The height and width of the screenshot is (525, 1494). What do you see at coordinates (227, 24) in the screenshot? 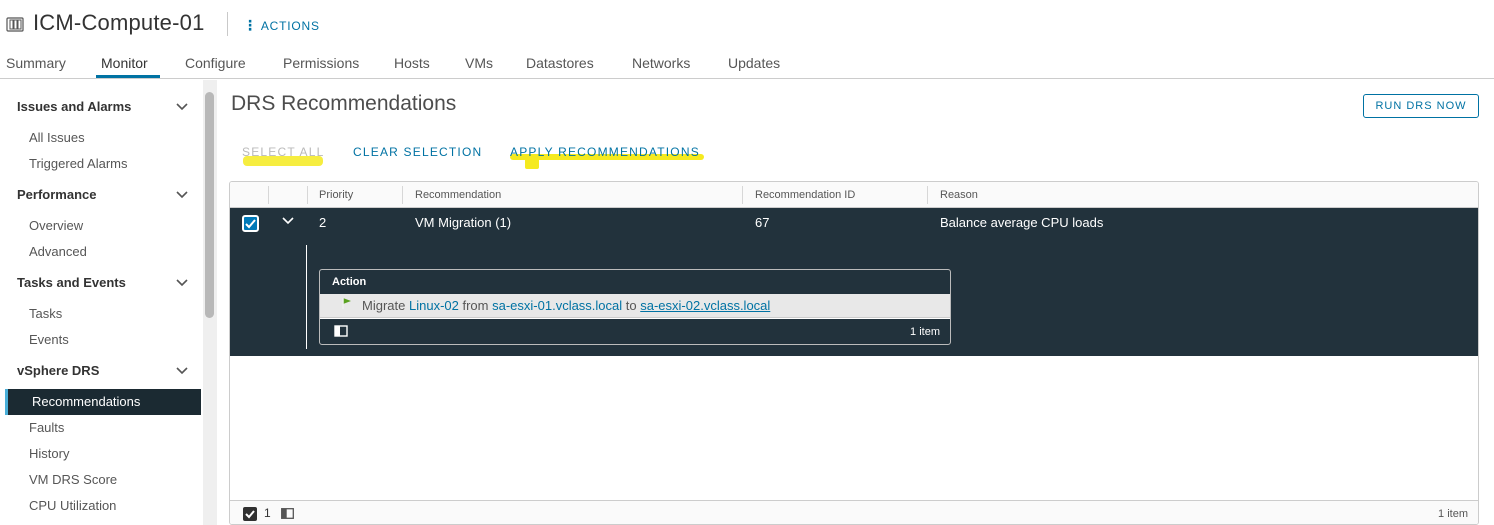
I see `header-divider` at bounding box center [227, 24].